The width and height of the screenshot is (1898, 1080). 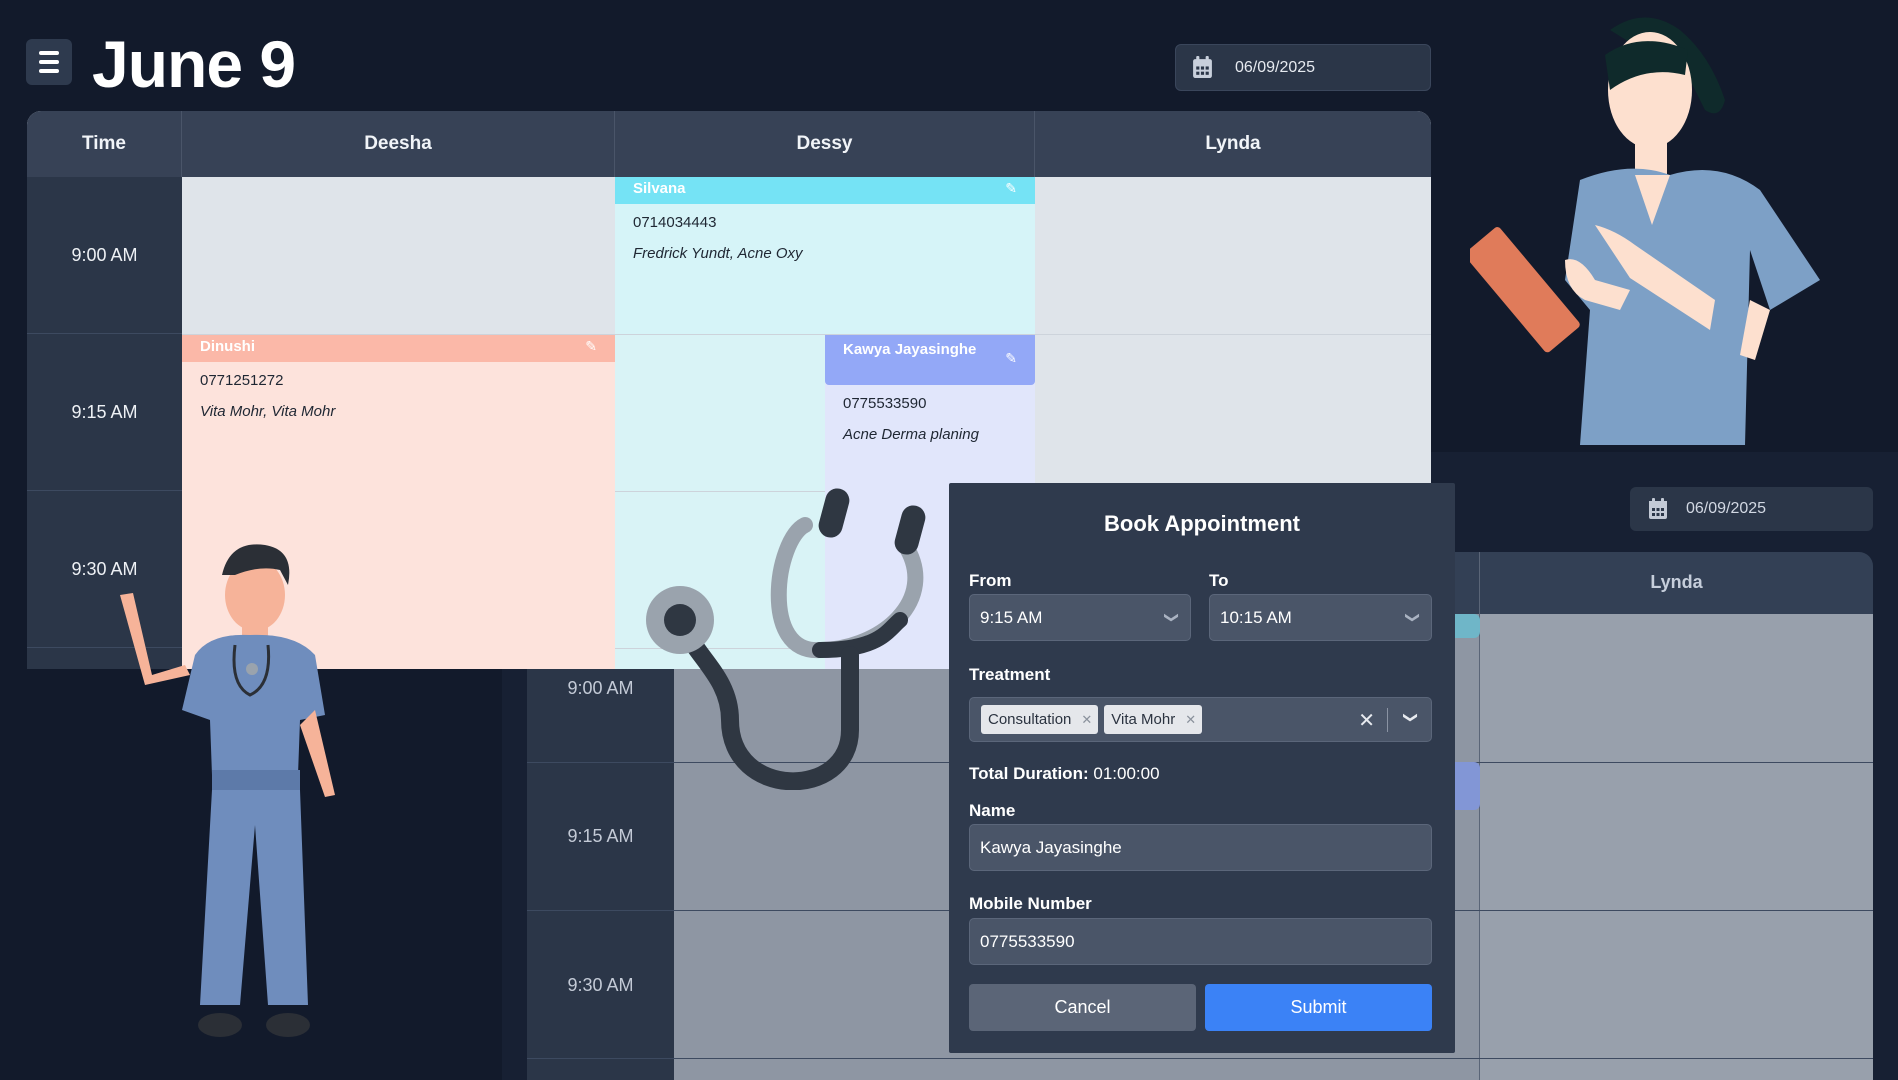 I want to click on background-header-lynda: Lynda, so click(x=1676, y=582).